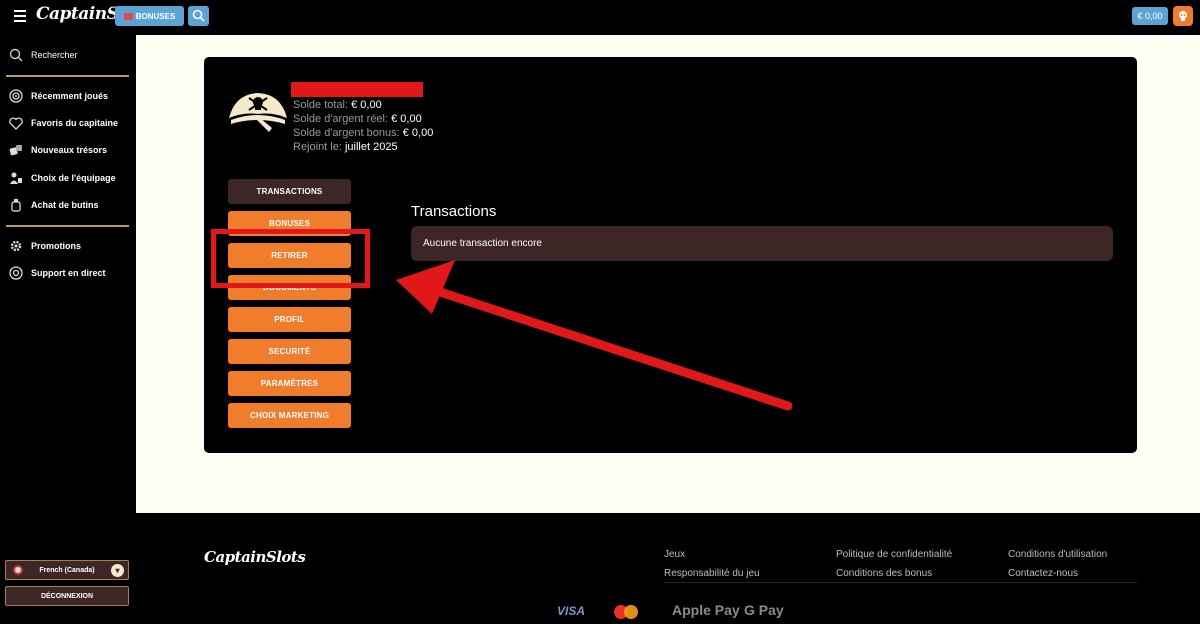  Describe the element at coordinates (258, 112) in the screenshot. I see `pirate-hat-icon` at that location.